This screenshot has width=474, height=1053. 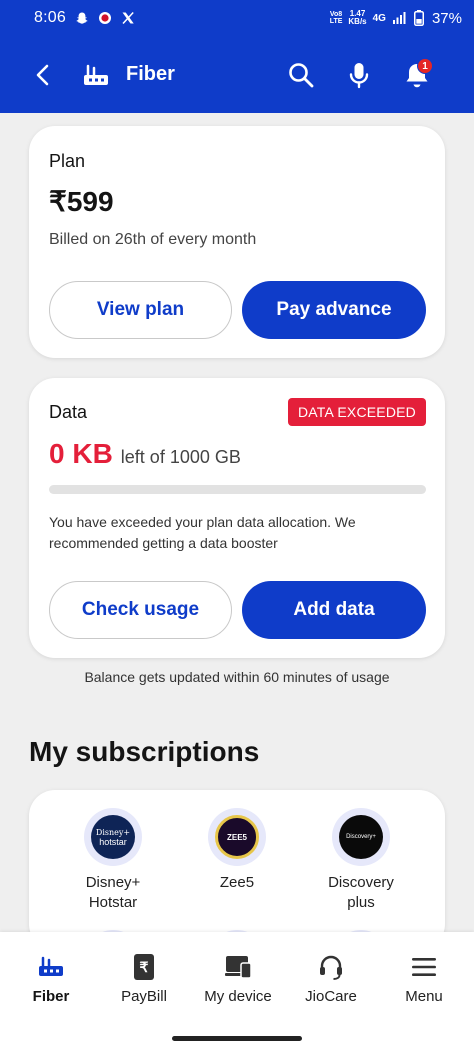 I want to click on subscription-item-zee5: ZEE5 Zee5, so click(x=237, y=850).